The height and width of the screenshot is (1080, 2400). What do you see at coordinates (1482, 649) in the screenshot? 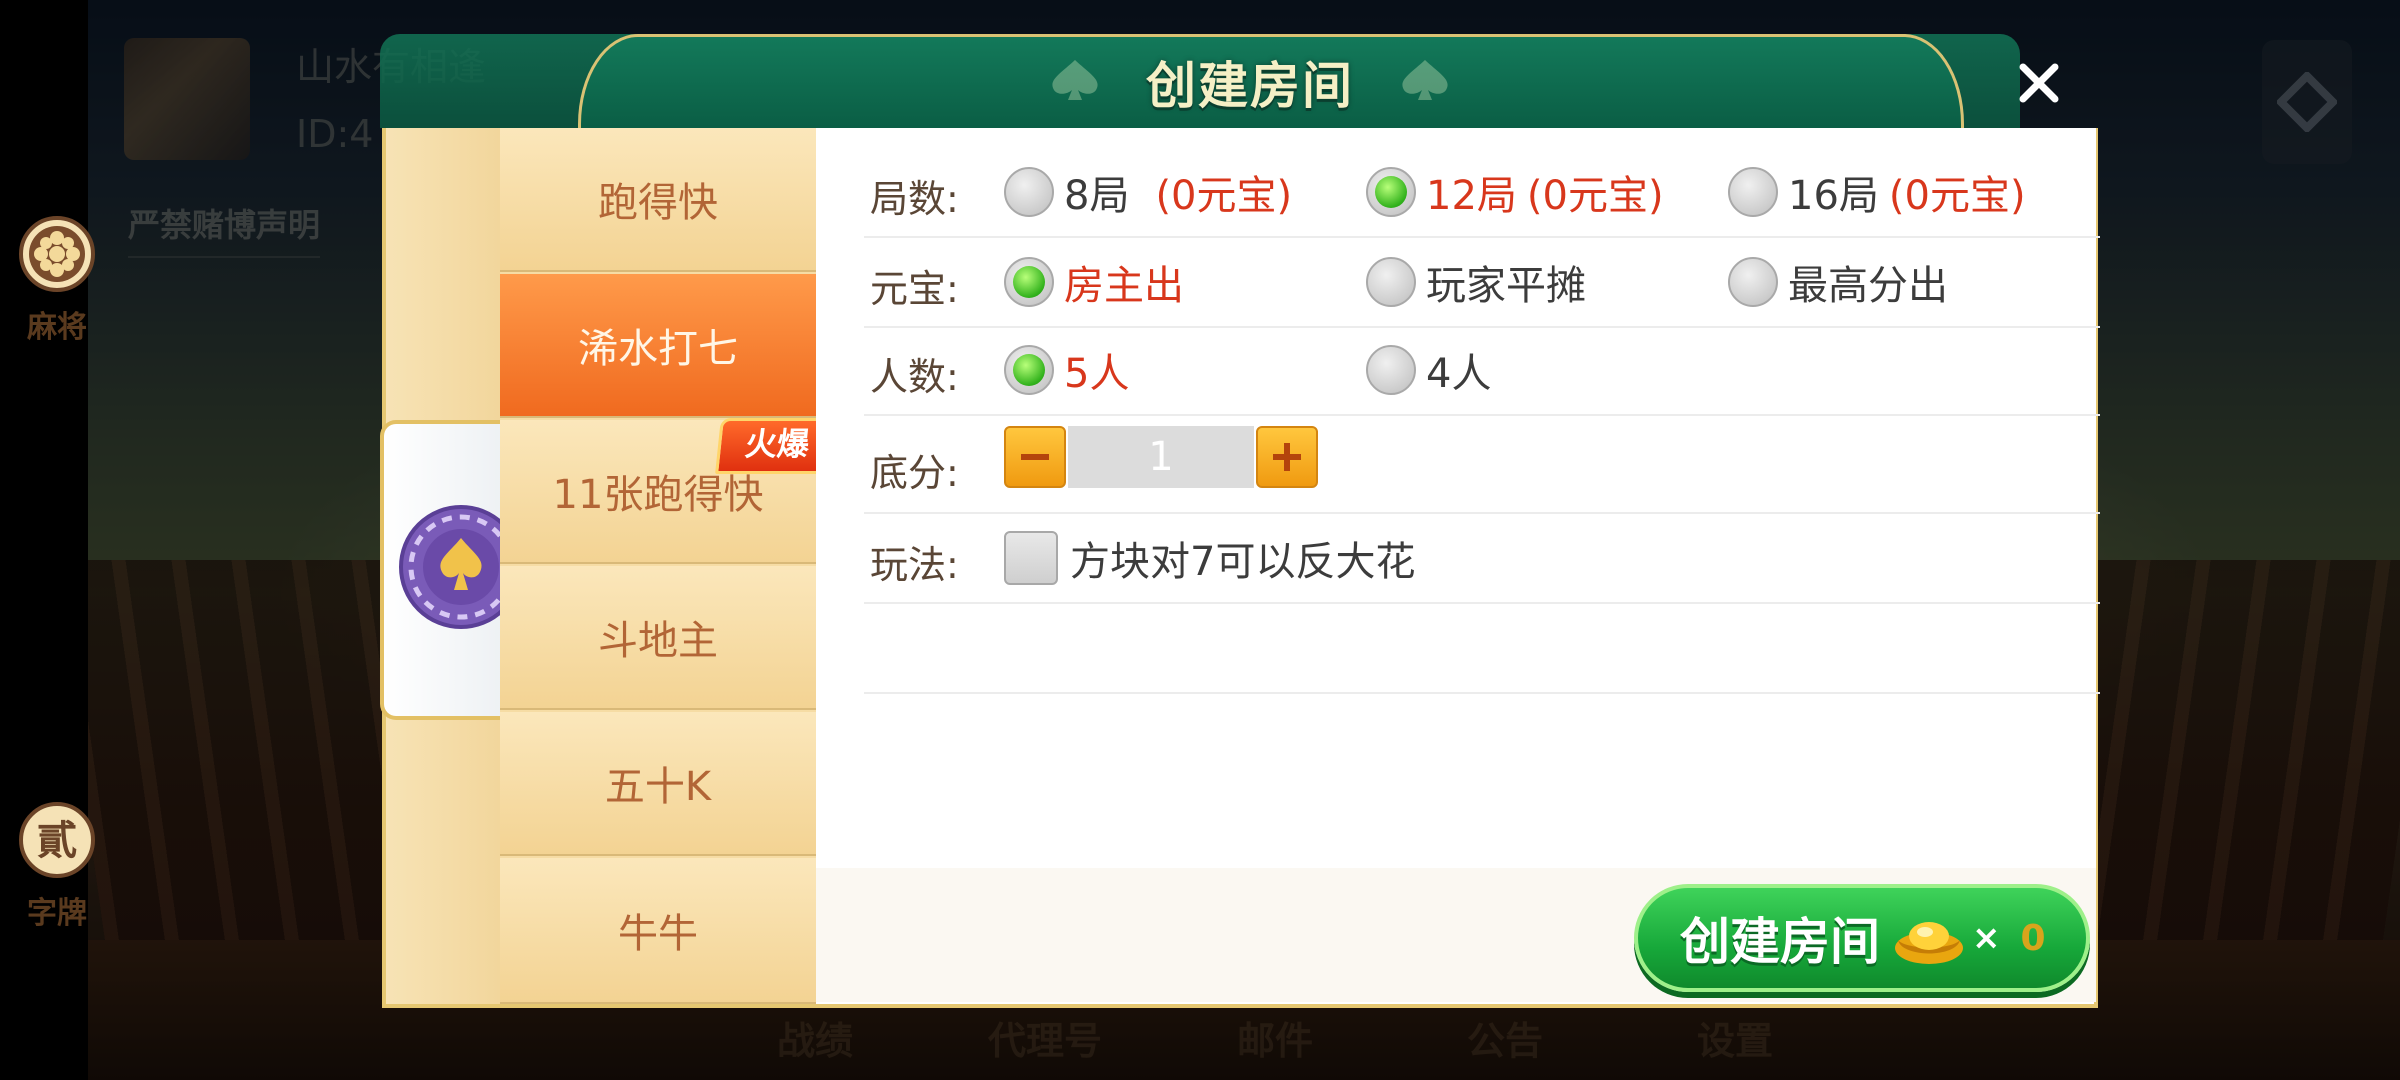
I see `option-row-empty` at bounding box center [1482, 649].